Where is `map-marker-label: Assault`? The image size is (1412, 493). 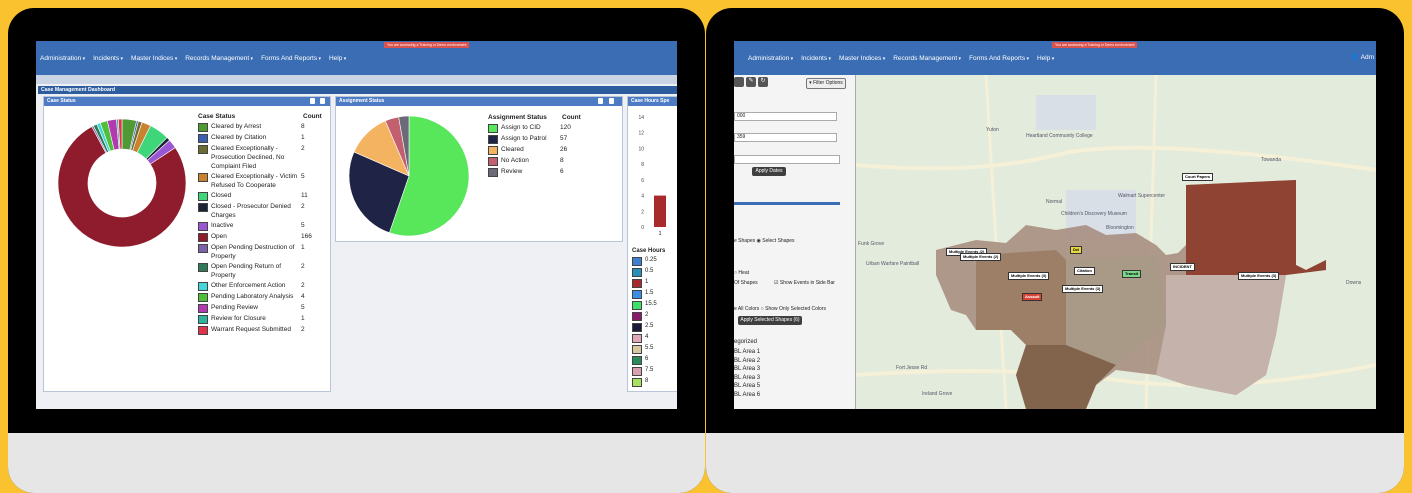
map-marker-label: Assault is located at coordinates (1032, 297).